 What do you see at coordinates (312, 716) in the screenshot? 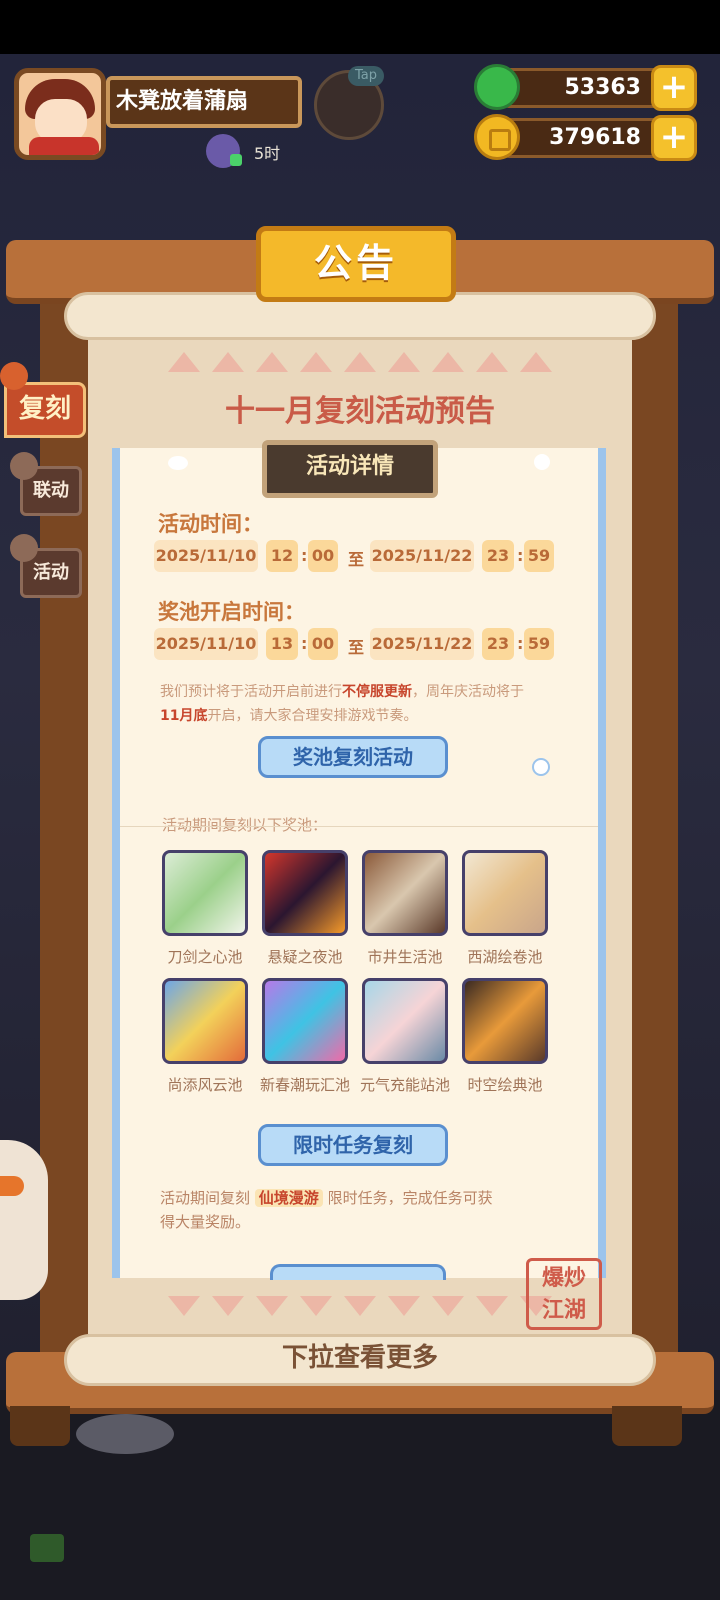
I see `notice-text-3: 开启，请大家合理安排游戏节奏。` at bounding box center [312, 716].